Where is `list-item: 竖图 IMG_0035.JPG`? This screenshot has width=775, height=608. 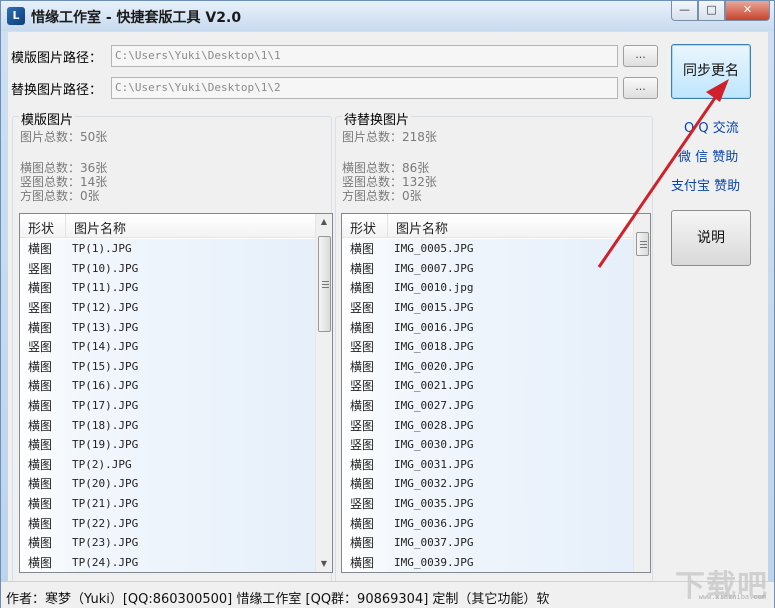
list-item: 竖图 IMG_0035.JPG is located at coordinates (488, 503).